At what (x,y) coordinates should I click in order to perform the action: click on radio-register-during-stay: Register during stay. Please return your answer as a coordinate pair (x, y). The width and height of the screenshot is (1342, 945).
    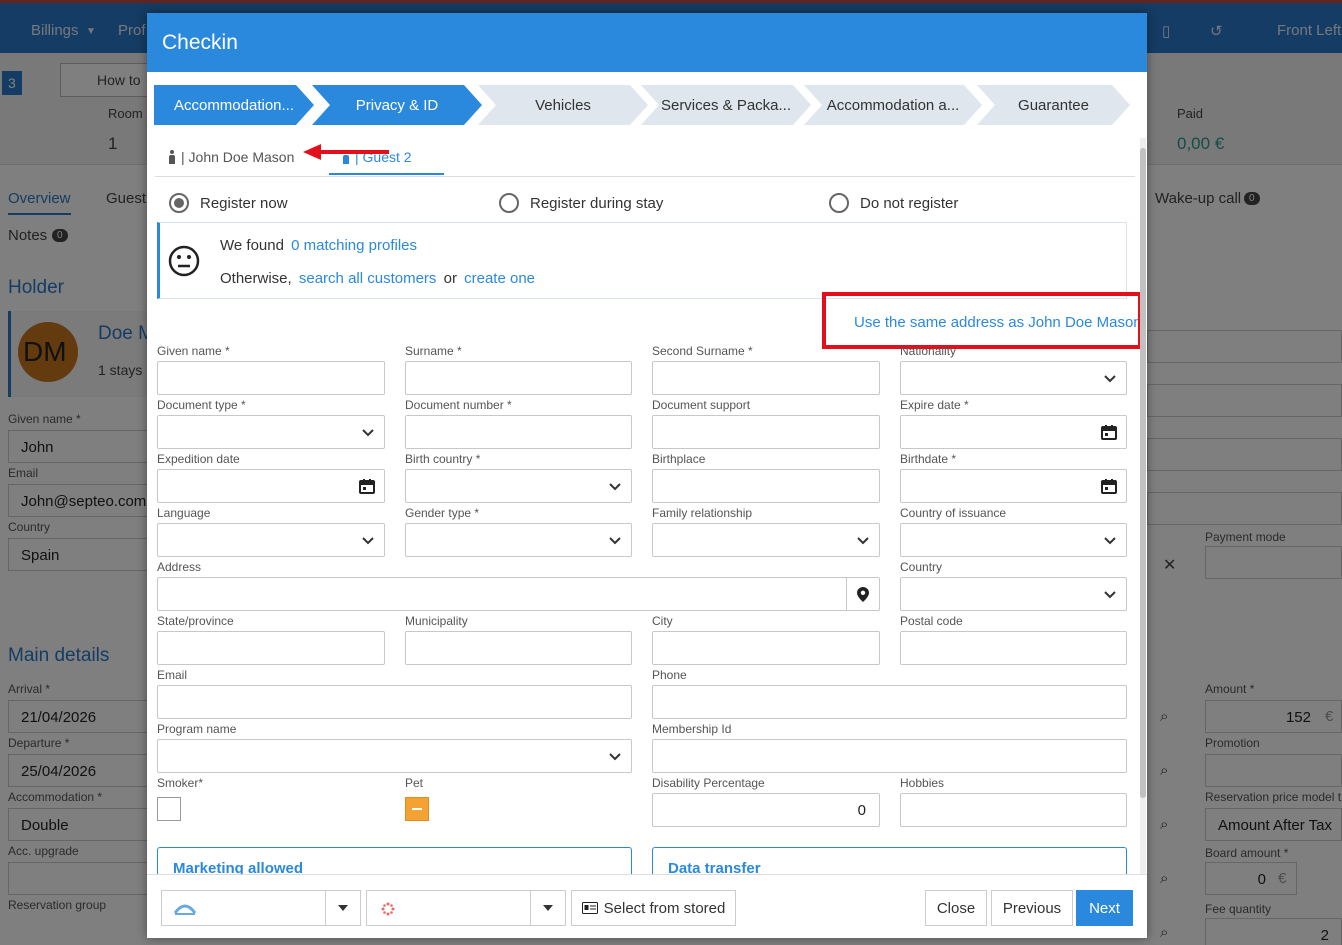
    Looking at the image, I should click on (581, 203).